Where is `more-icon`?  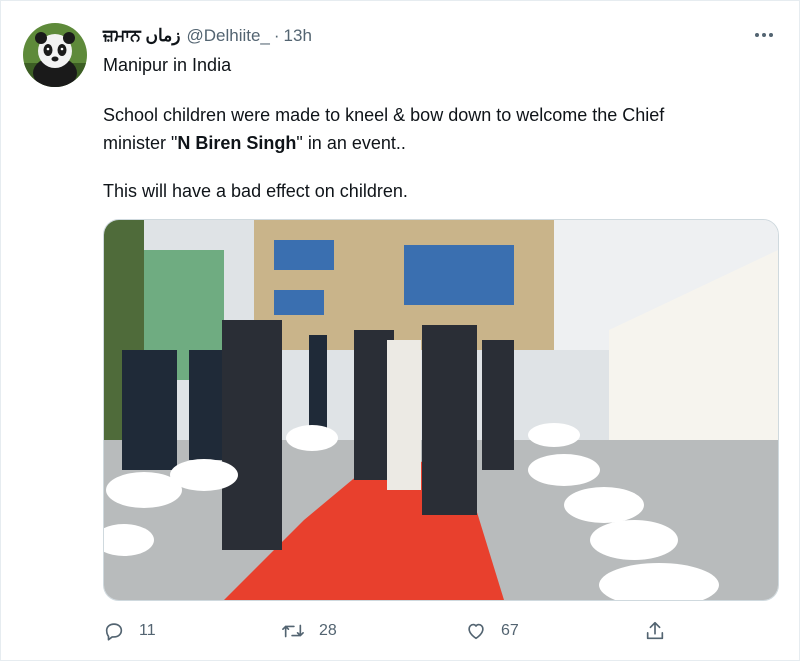 more-icon is located at coordinates (764, 36).